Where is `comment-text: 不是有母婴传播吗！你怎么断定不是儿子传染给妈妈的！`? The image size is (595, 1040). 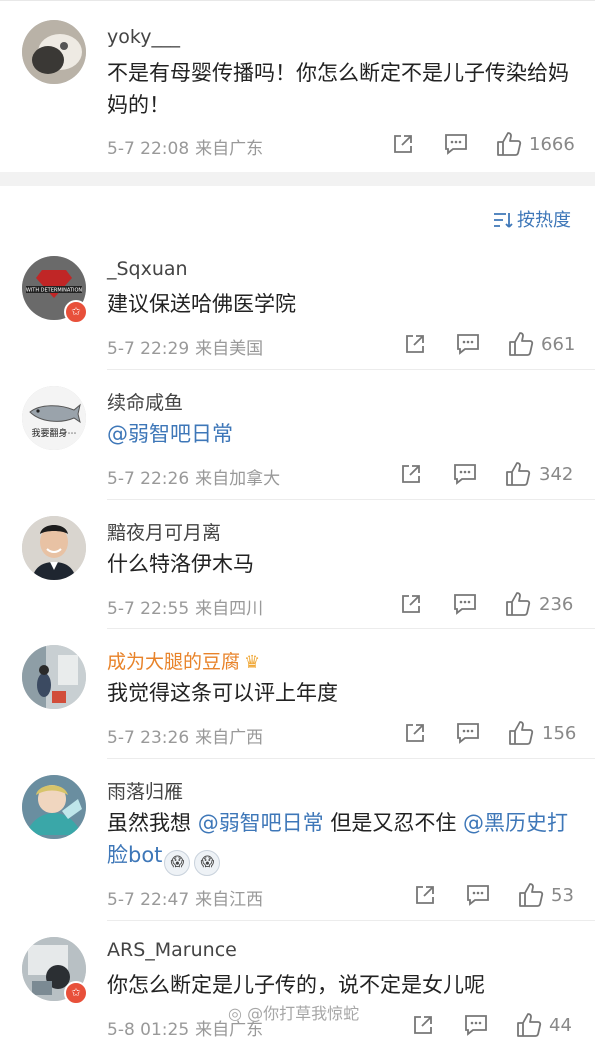 comment-text: 不是有母婴传播吗！你怎么断定不是儿子传染给妈妈的！ is located at coordinates (338, 89).